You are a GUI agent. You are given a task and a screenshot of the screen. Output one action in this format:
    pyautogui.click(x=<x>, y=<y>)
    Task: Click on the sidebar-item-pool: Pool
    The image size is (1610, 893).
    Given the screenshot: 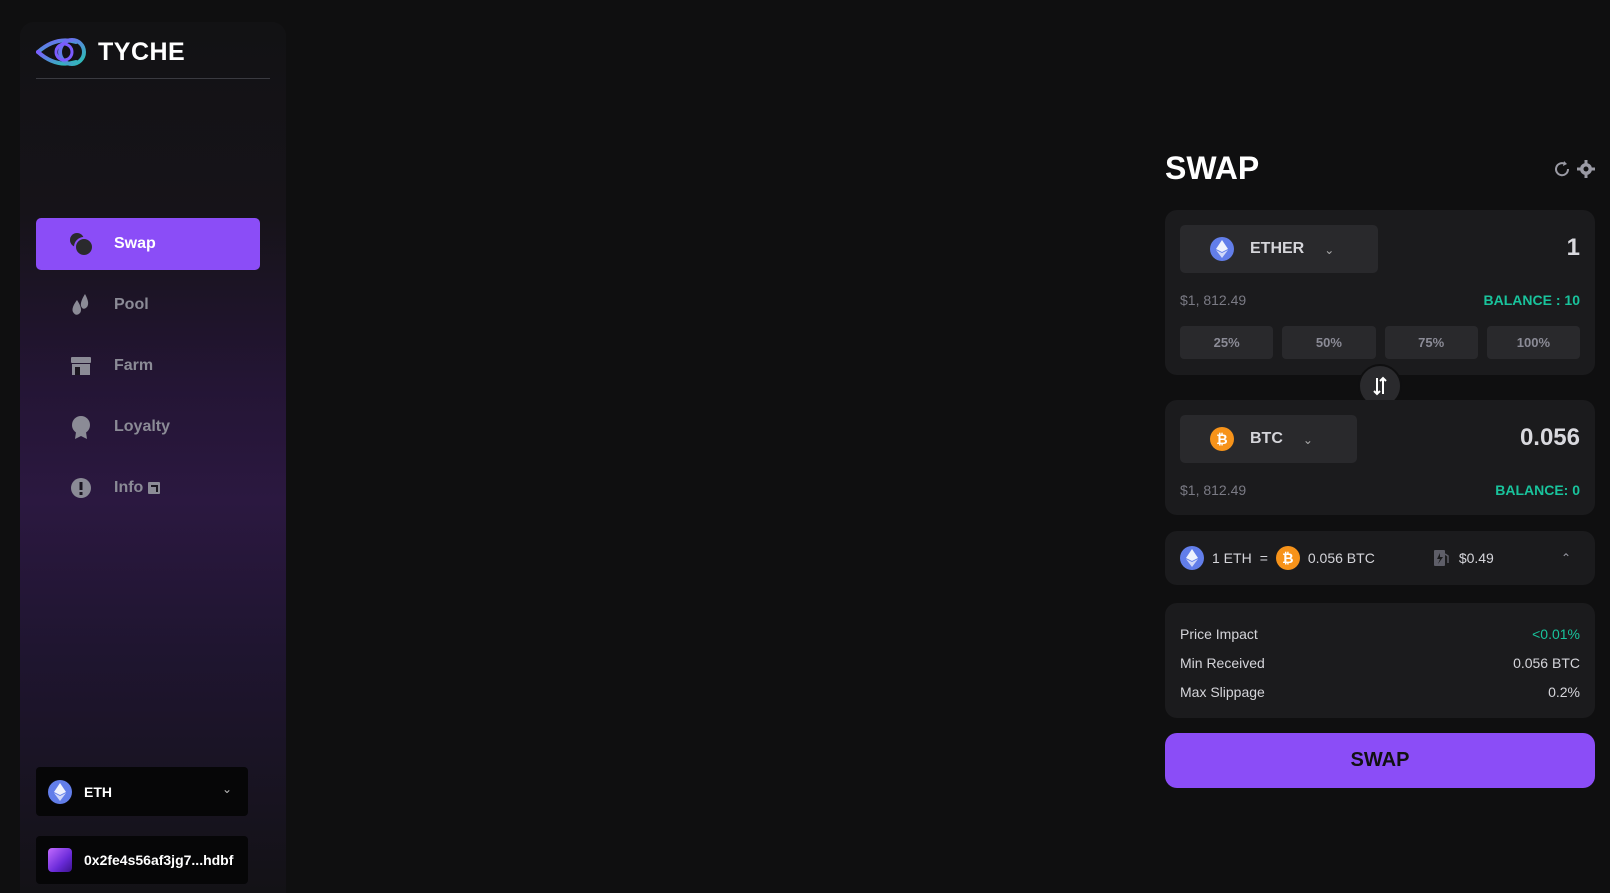 What is the action you would take?
    pyautogui.click(x=148, y=305)
    